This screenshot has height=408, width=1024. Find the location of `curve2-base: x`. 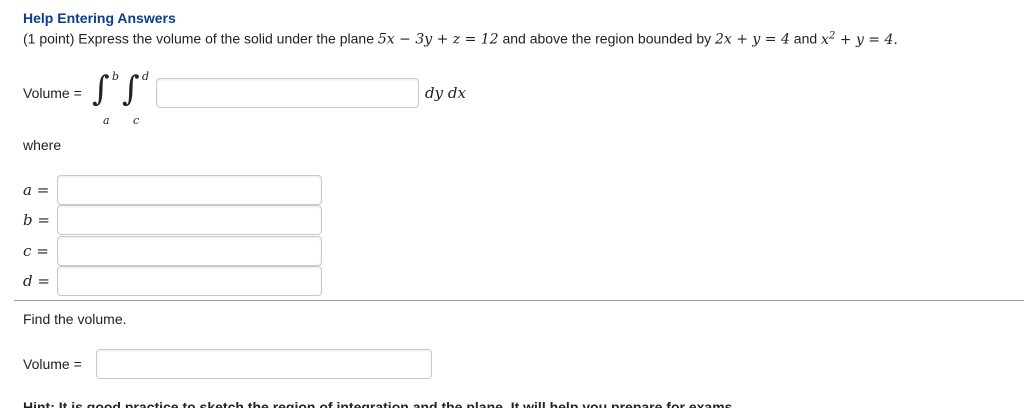

curve2-base: x is located at coordinates (825, 39).